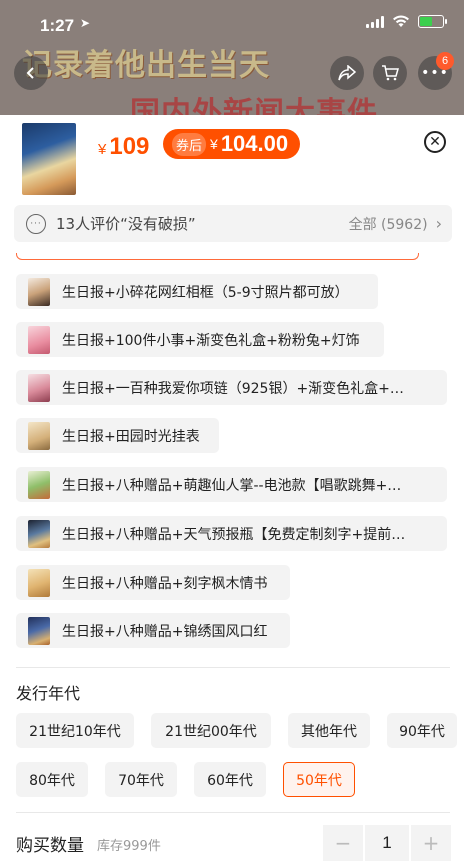 This screenshot has height=867, width=464. Describe the element at coordinates (211, 730) in the screenshot. I see `era-option: 21世纪00年代` at that location.